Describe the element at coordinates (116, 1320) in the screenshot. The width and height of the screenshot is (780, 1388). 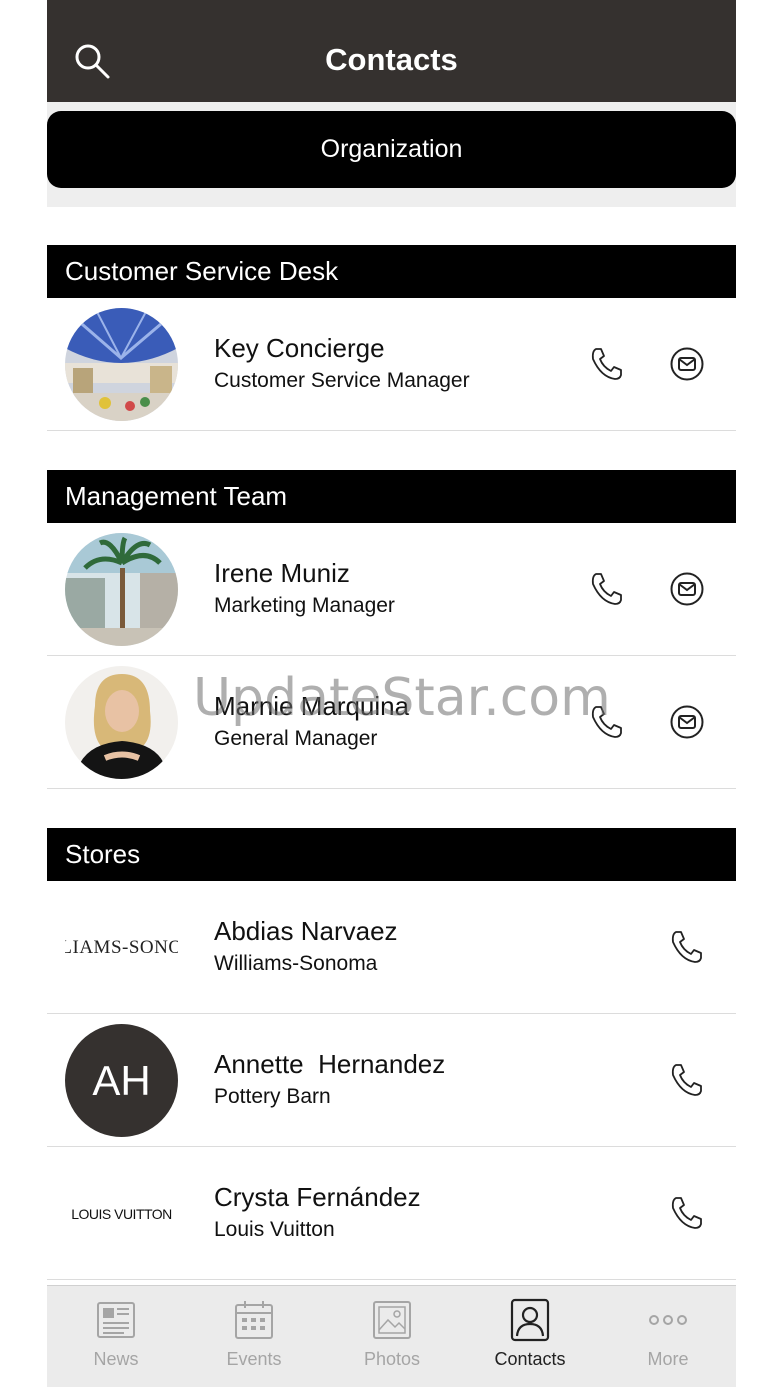
I see `newspaper-icon` at that location.